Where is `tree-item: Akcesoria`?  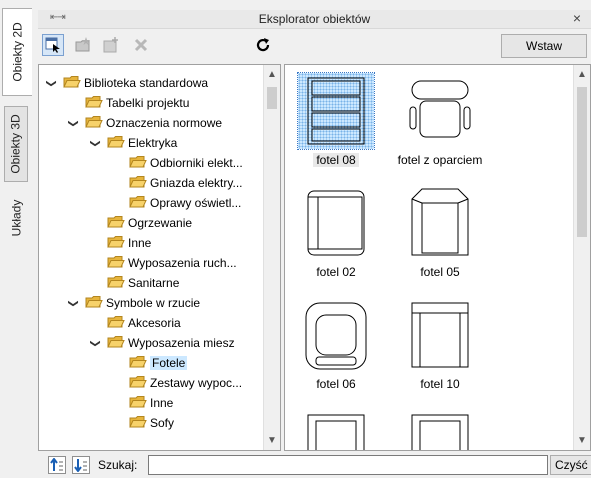
tree-item: Akcesoria is located at coordinates (135, 323).